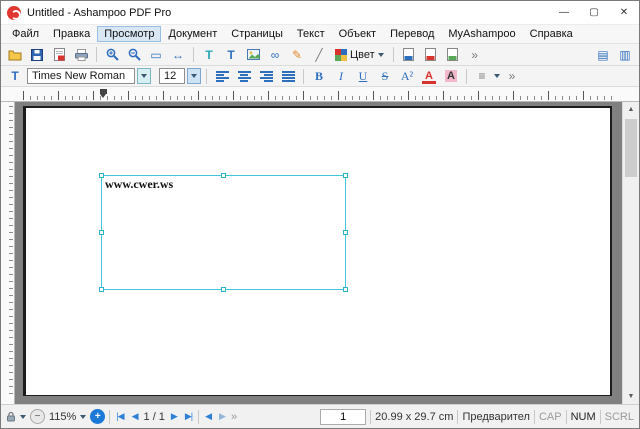 This screenshot has width=640, height=429. Describe the element at coordinates (343, 416) in the screenshot. I see `page-number-field` at that location.